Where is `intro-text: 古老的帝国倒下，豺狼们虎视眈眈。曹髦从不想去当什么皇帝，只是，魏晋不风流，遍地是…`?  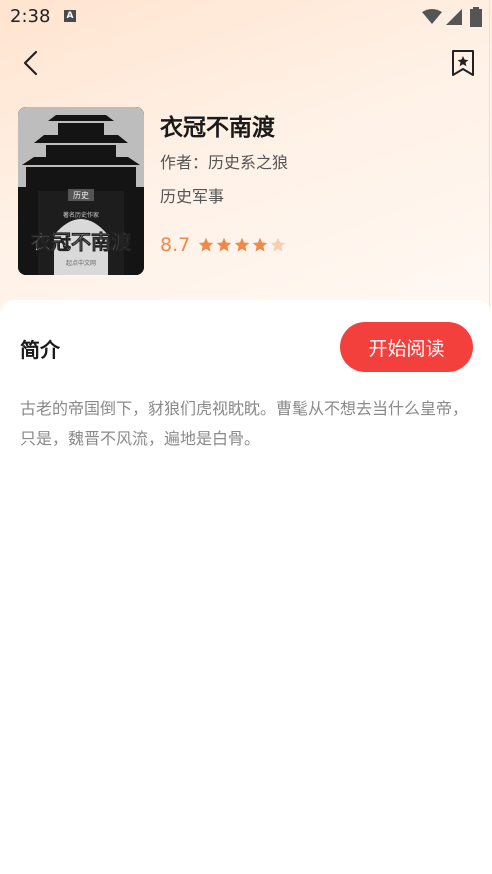 intro-text: 古老的帝国倒下，豺狼们虎视眈眈。曹髦从不想去当什么皇帝，只是，魏晋不风流，遍地是… is located at coordinates (244, 423).